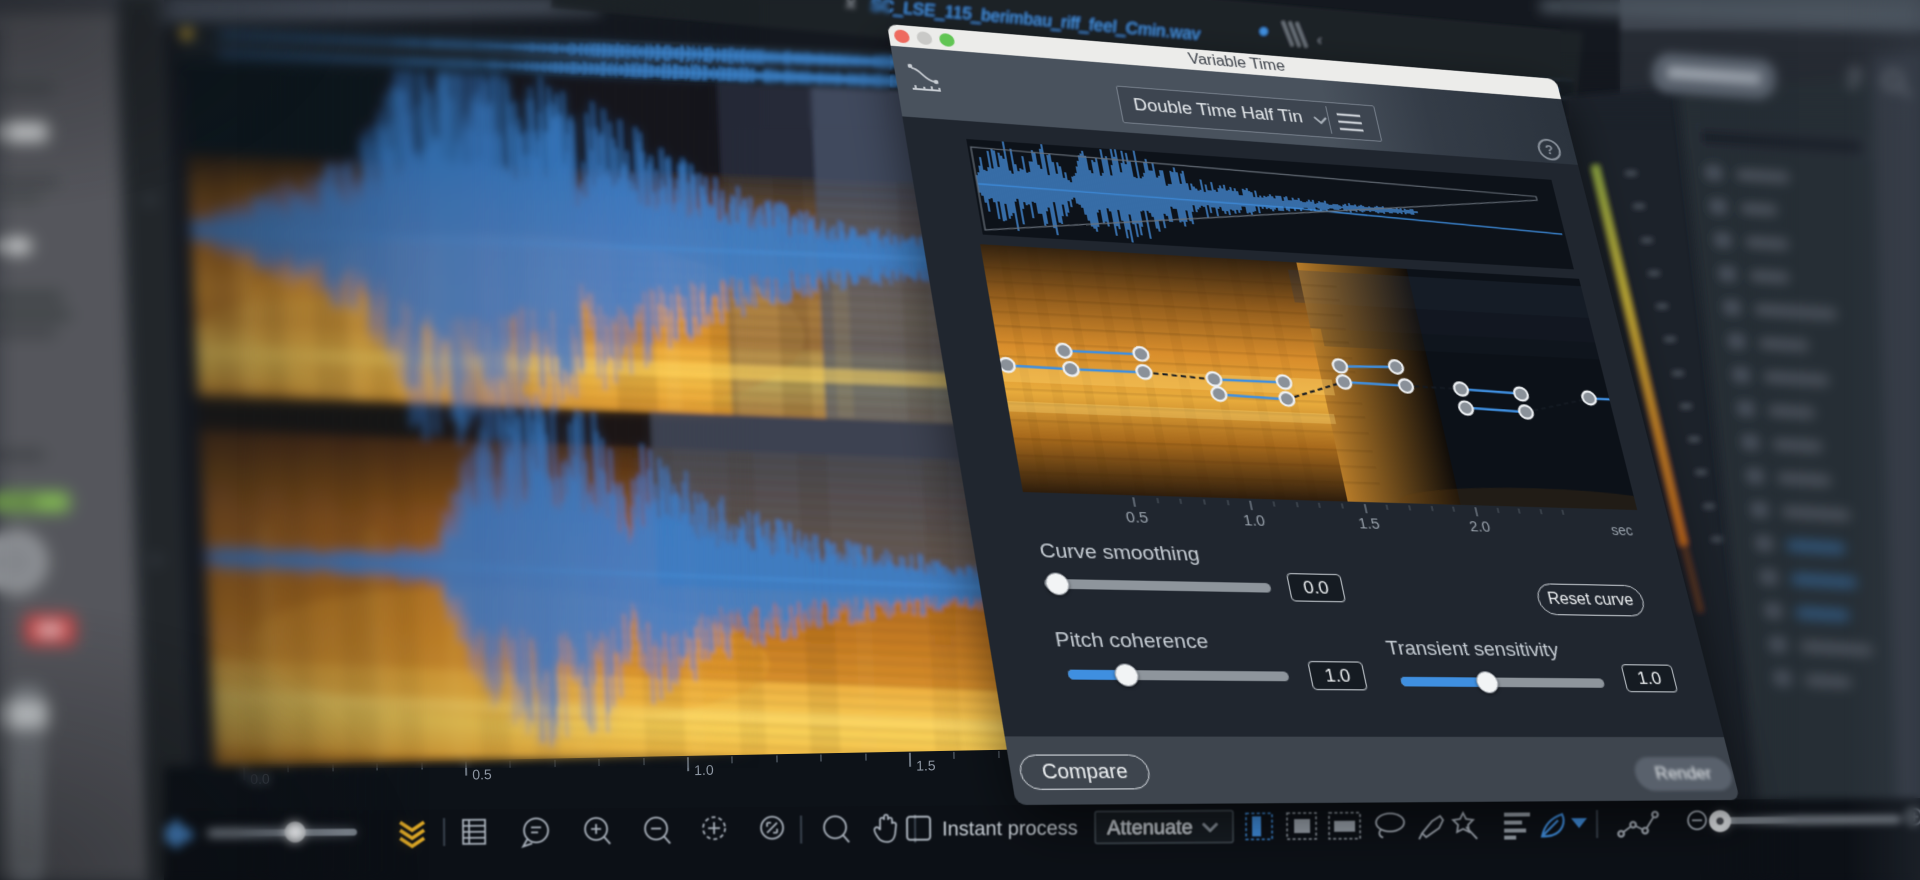  What do you see at coordinates (1622, 531) in the screenshot?
I see `svg-text: sec` at bounding box center [1622, 531].